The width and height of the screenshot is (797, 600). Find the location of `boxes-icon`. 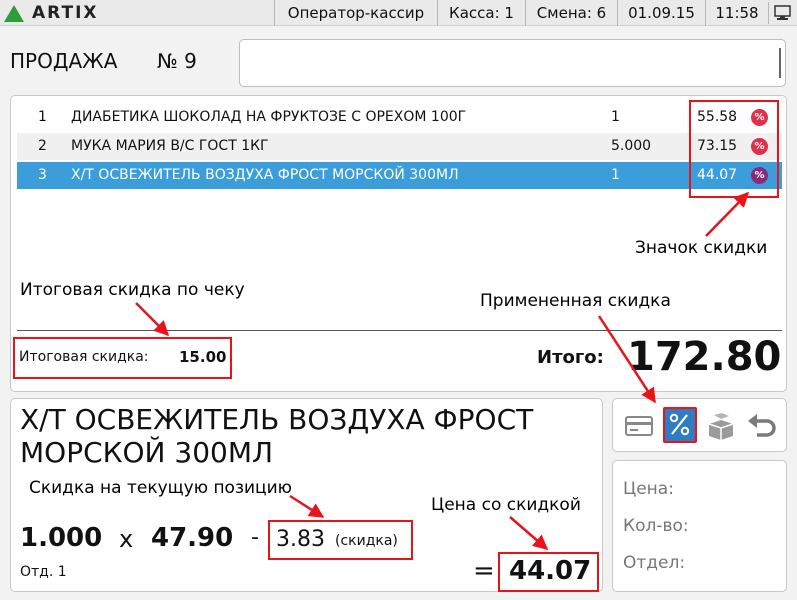

boxes-icon is located at coordinates (721, 426).